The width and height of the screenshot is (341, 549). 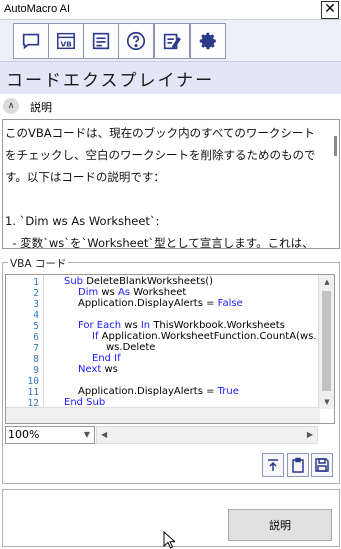 I want to click on vba-code-legend: VBA コード, so click(x=38, y=263).